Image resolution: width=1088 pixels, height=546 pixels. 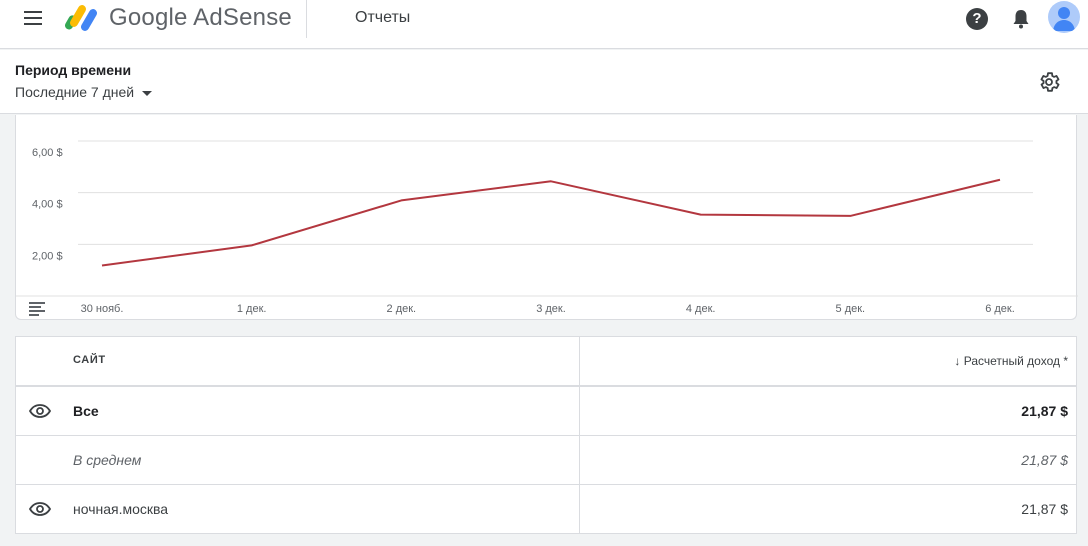 I want to click on column-header-income-label: Расчетный доход *, so click(x=1015, y=361).